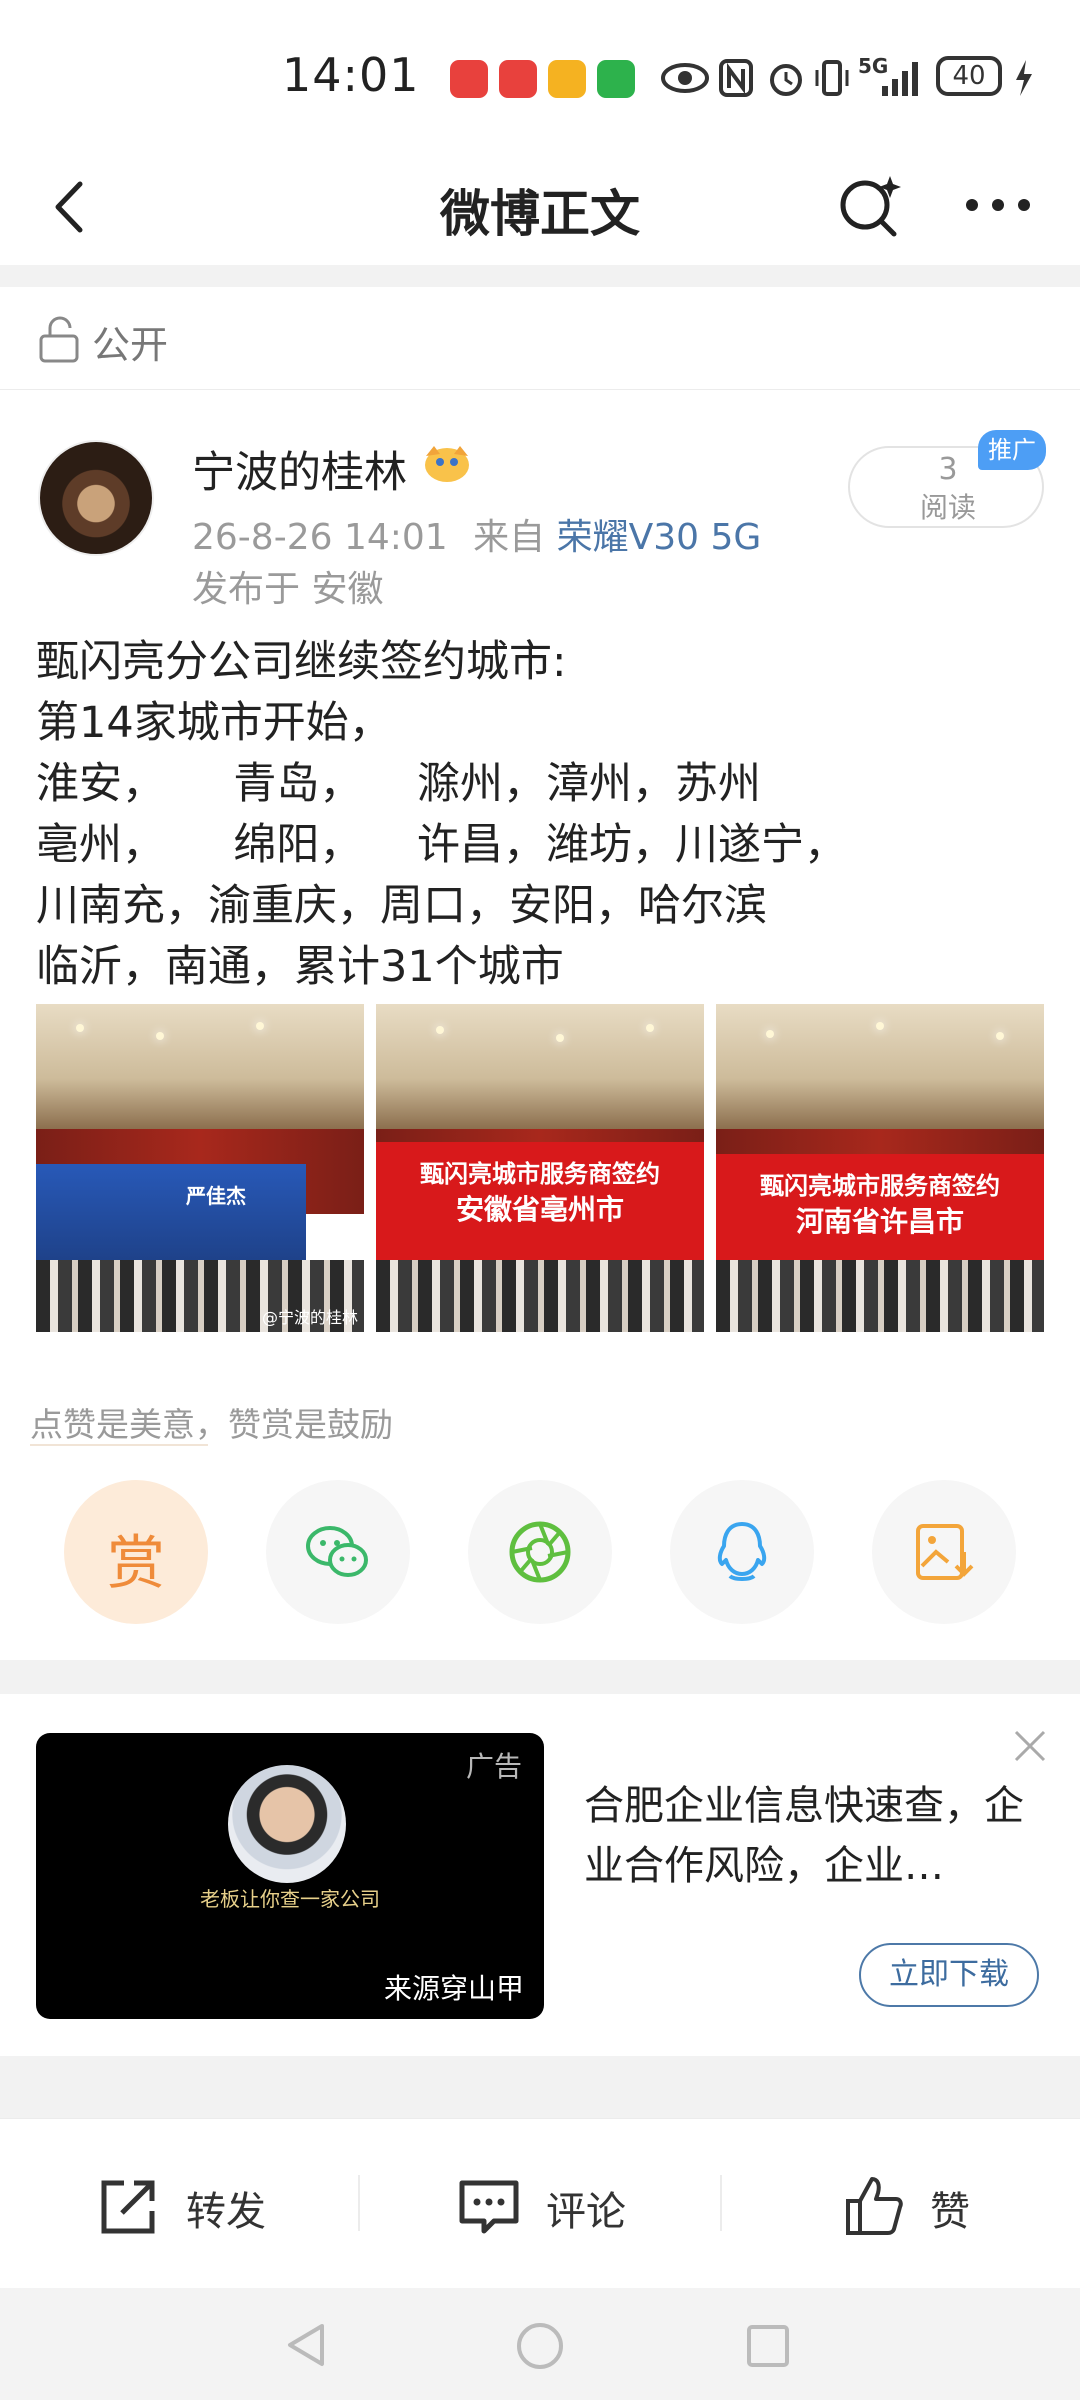 This screenshot has width=1080, height=2400. Describe the element at coordinates (736, 78) in the screenshot. I see `nfc-icon` at that location.